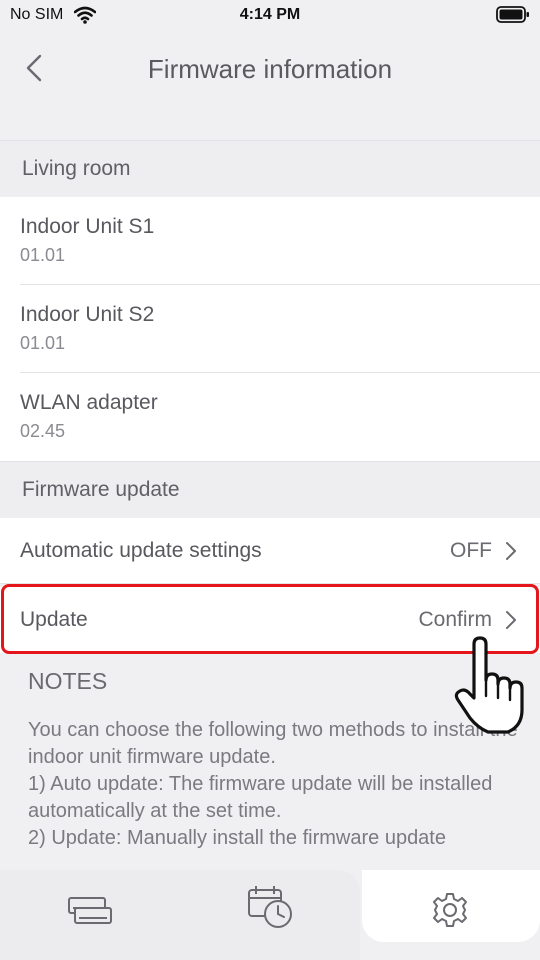 The width and height of the screenshot is (540, 960). I want to click on section-header-firmware-update: Firmware update, so click(270, 489).